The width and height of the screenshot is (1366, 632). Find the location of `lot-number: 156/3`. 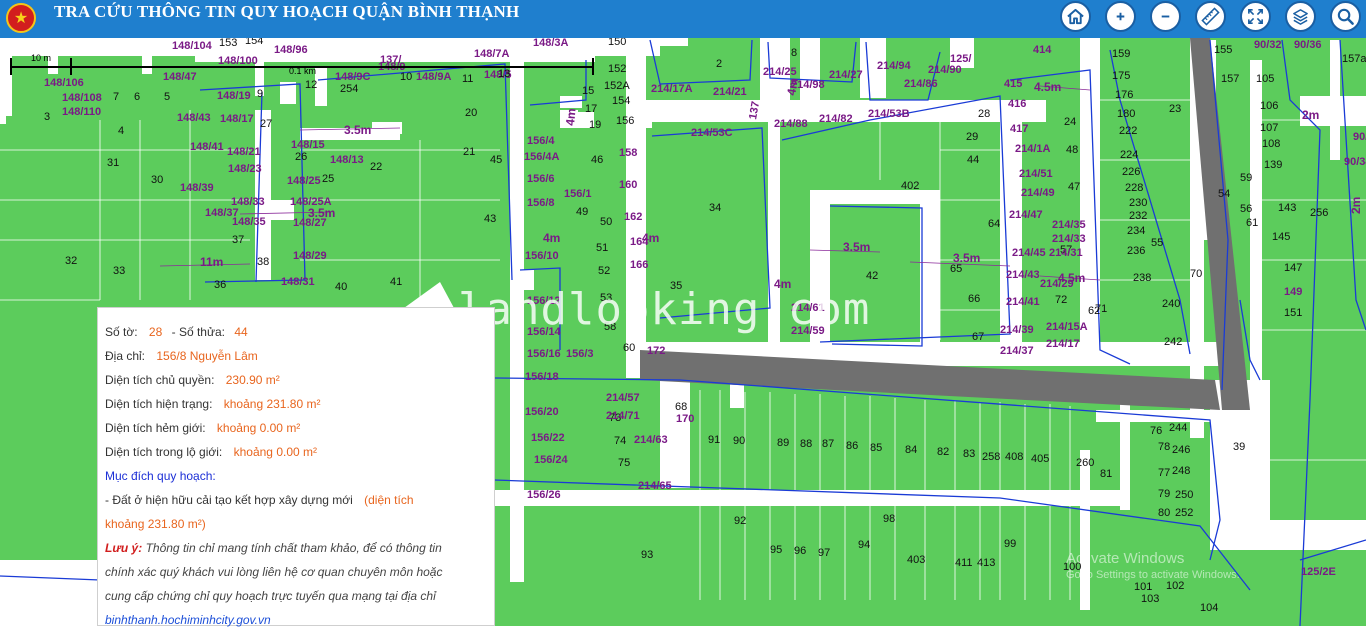

lot-number: 156/3 is located at coordinates (580, 354).